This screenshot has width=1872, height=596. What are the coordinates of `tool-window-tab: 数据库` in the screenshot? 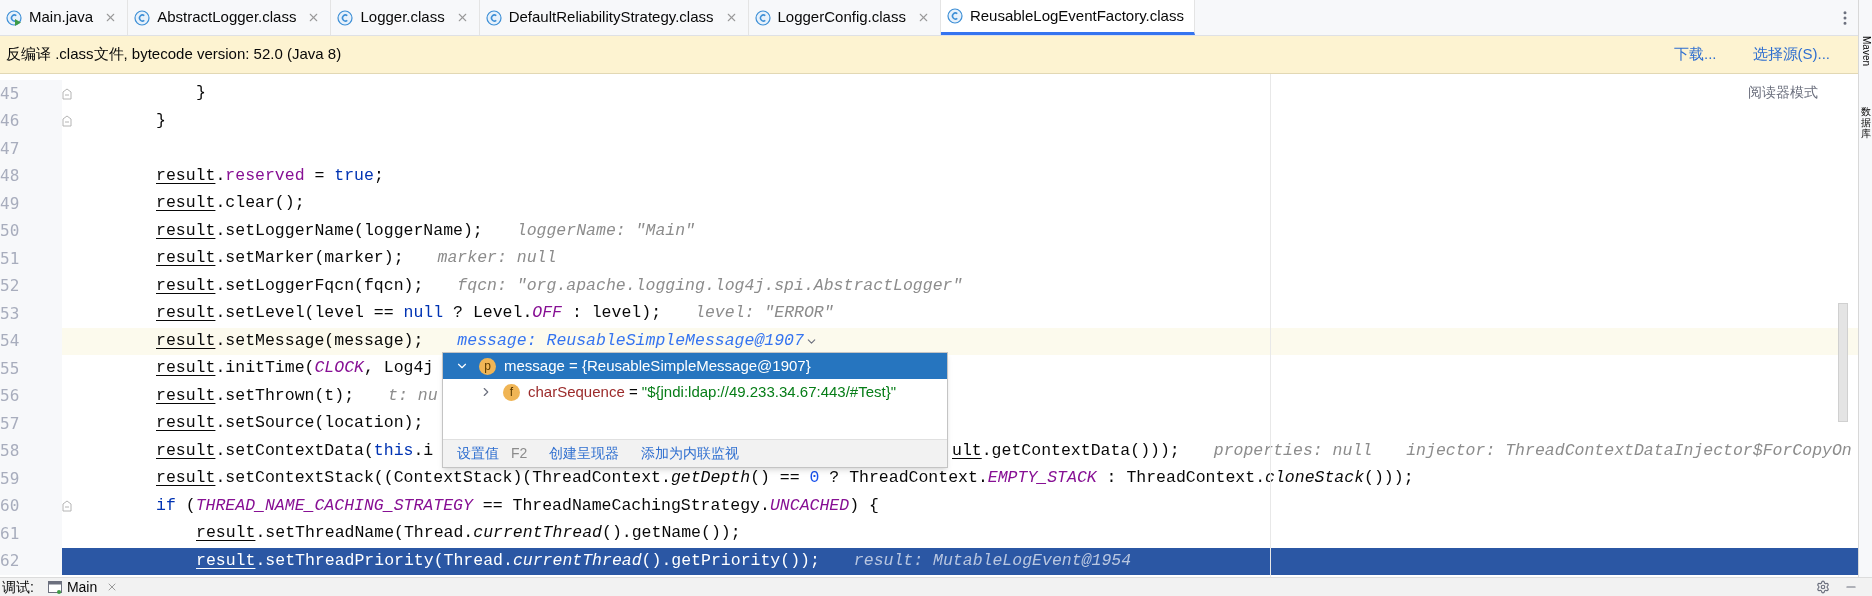 It's located at (1865, 122).